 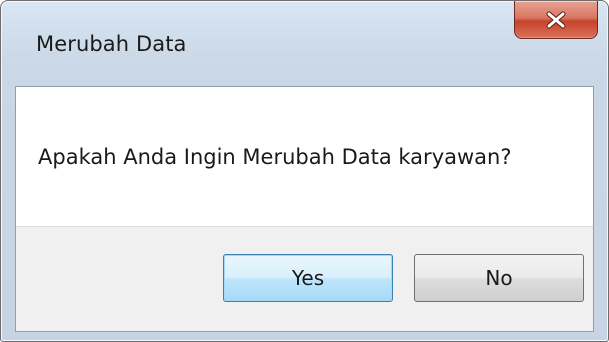 I want to click on close-button, so click(x=556, y=20).